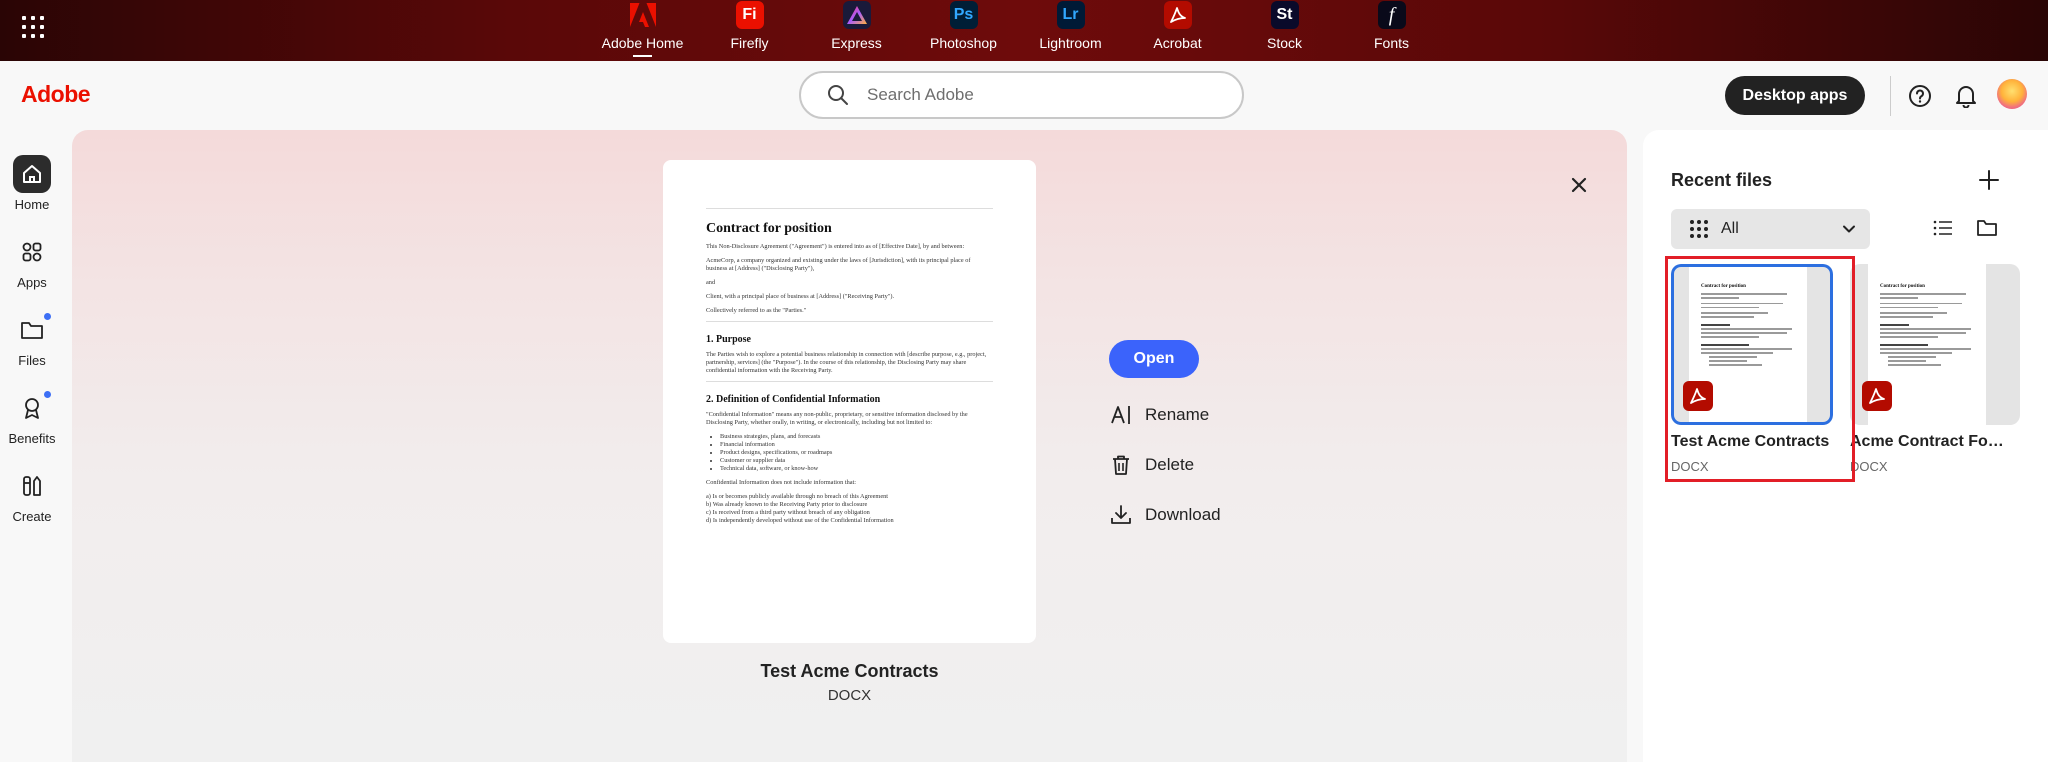 This screenshot has width=2048, height=762. What do you see at coordinates (856, 469) in the screenshot?
I see `list-item: Technical data, software, or know-how` at bounding box center [856, 469].